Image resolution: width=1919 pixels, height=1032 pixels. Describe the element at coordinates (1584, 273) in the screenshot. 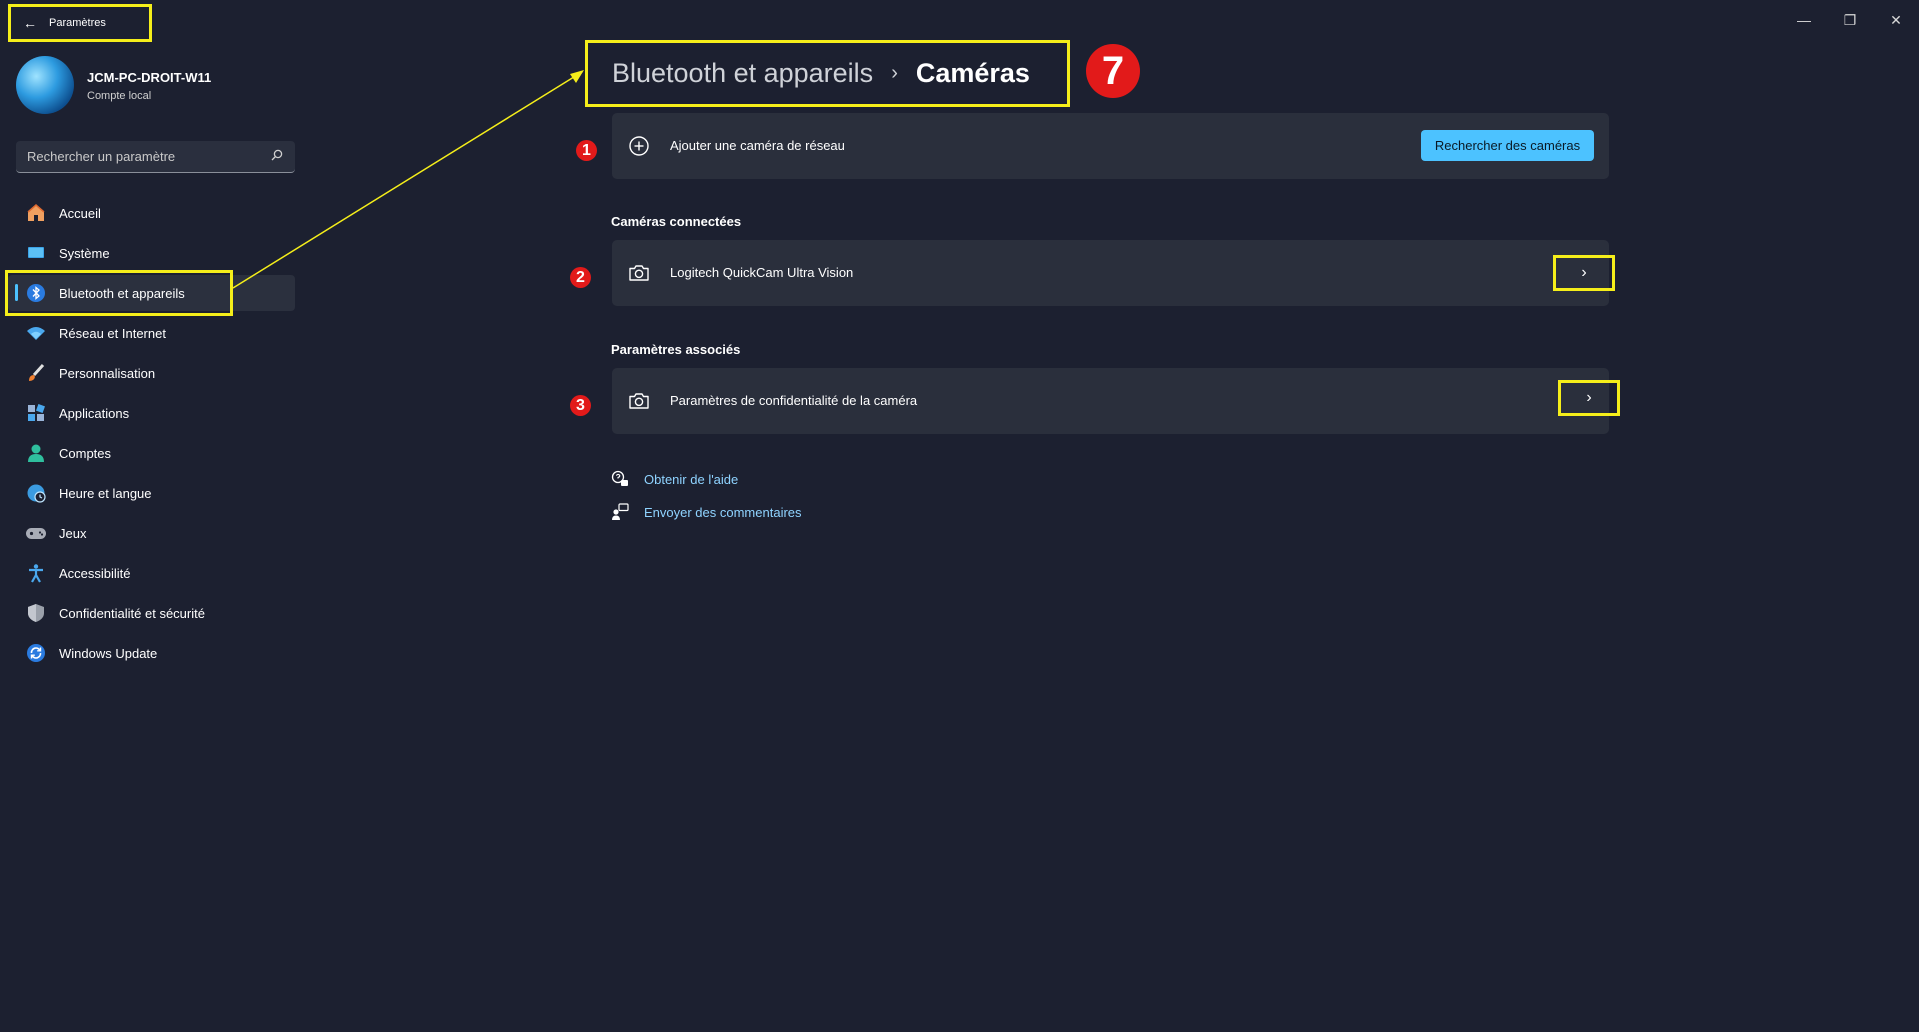

I see `camera-details-chevron: ›` at that location.